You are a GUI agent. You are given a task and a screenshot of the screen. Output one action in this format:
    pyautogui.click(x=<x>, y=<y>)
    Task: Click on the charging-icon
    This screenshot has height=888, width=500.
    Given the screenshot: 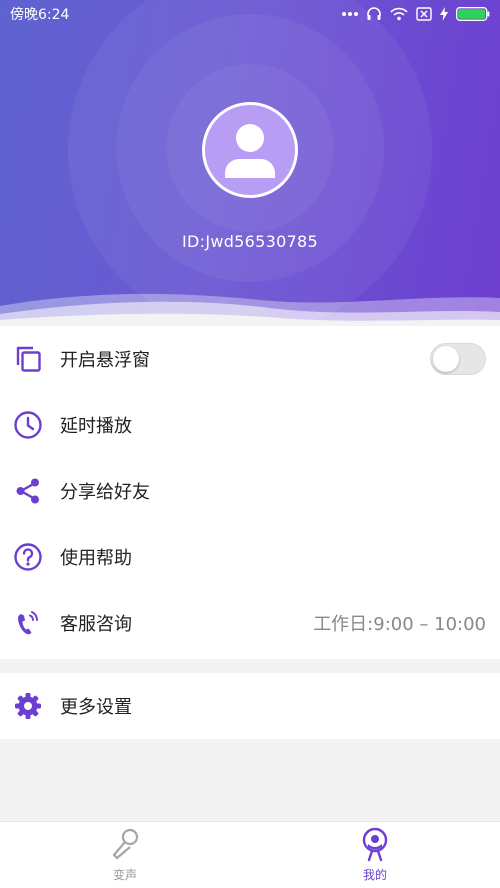 What is the action you would take?
    pyautogui.click(x=444, y=14)
    